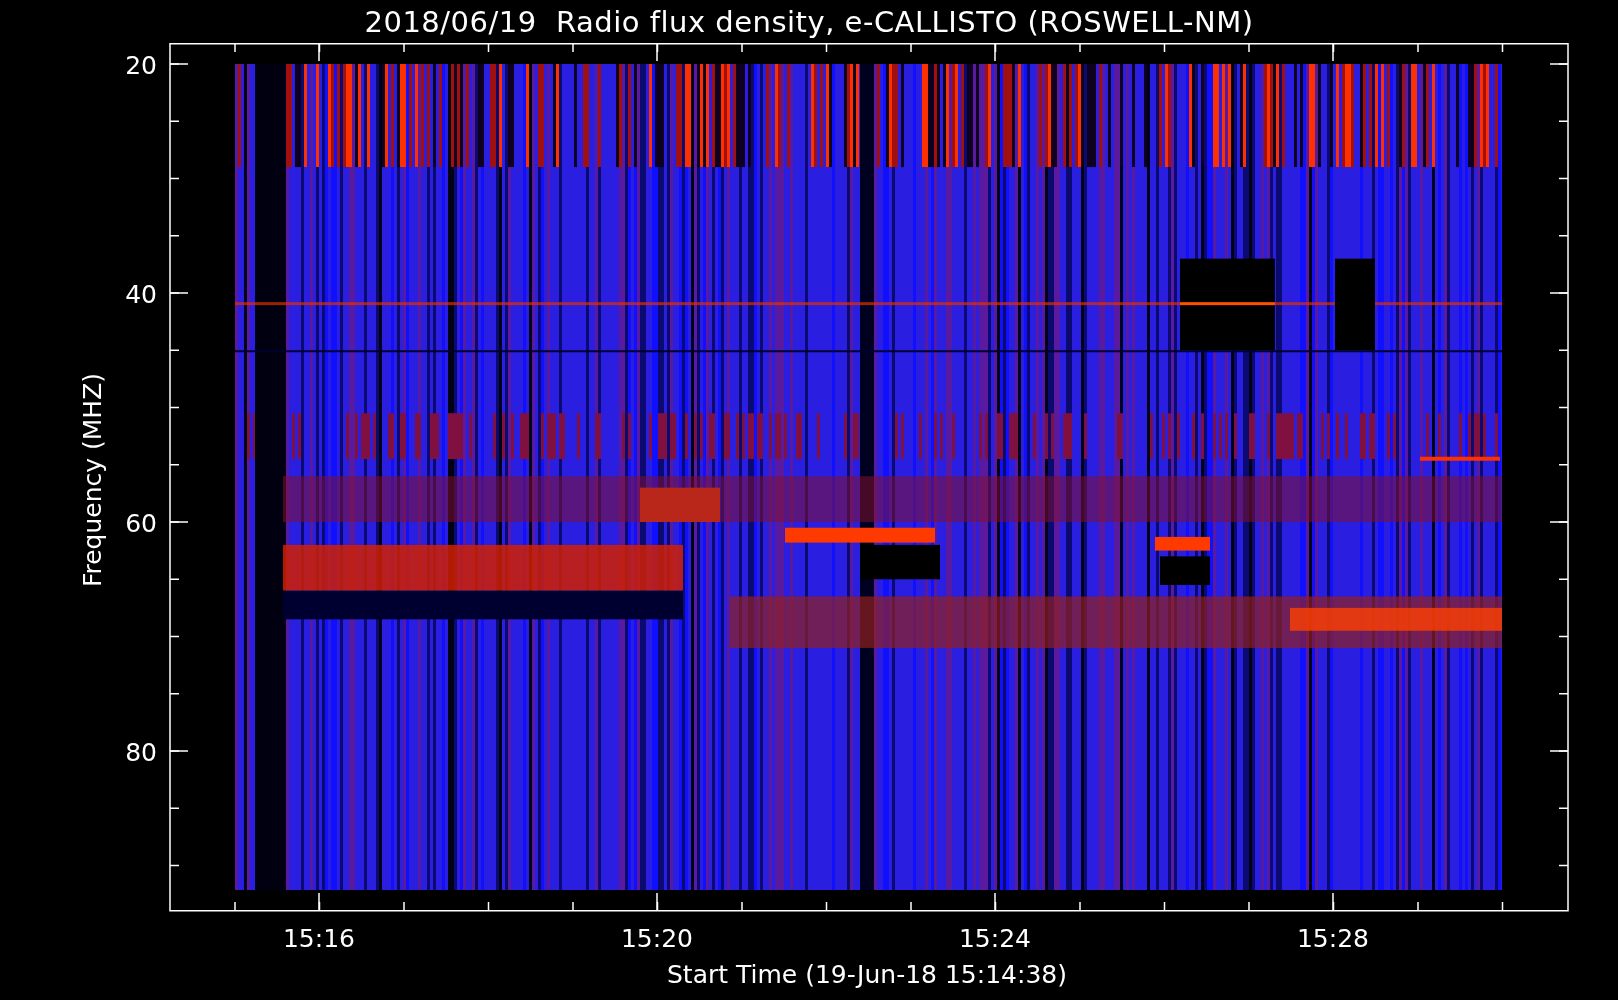  Describe the element at coordinates (141, 294) in the screenshot. I see `y-tick-label: 40` at that location.